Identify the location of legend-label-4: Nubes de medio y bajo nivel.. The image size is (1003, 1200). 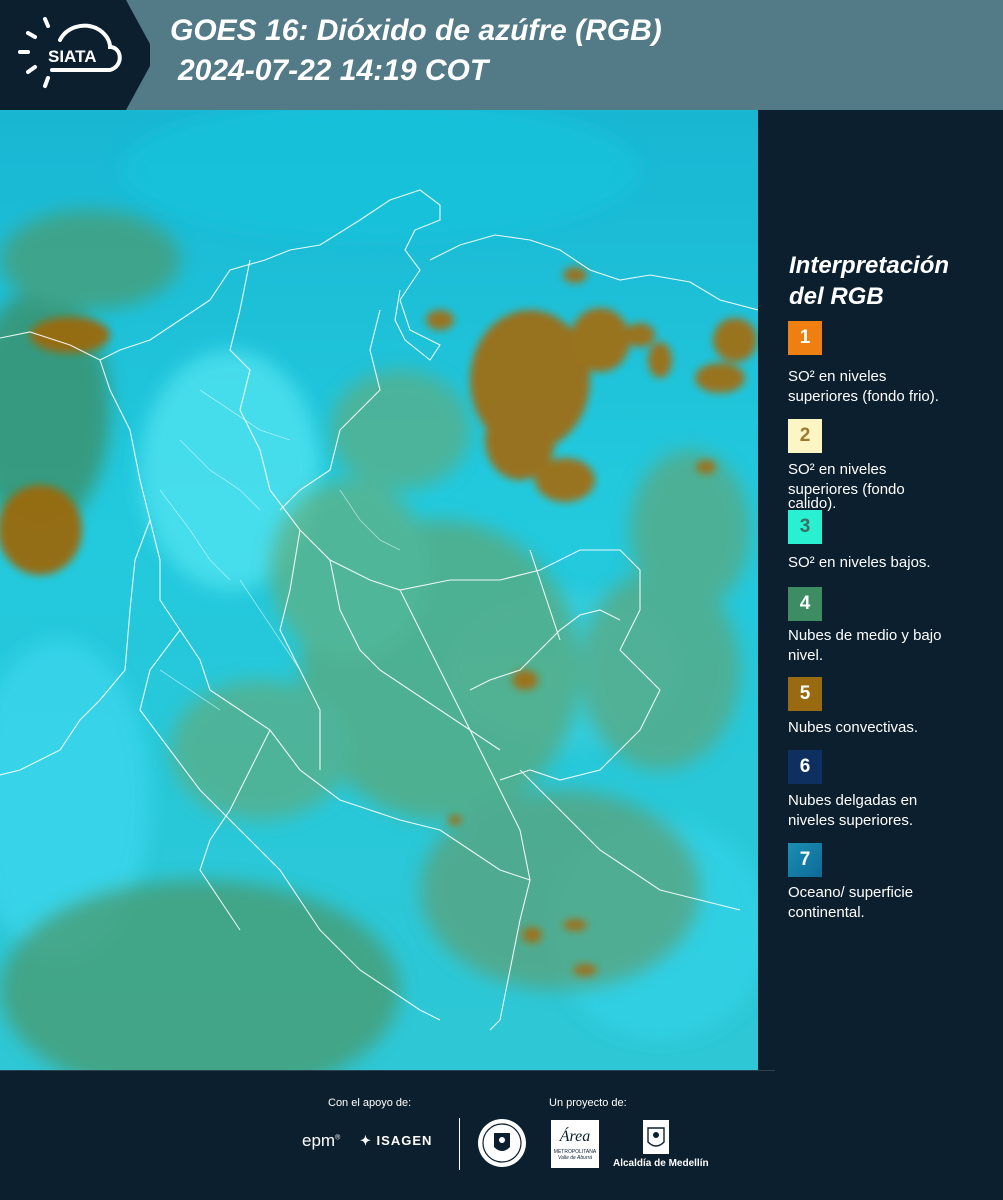
(883, 646).